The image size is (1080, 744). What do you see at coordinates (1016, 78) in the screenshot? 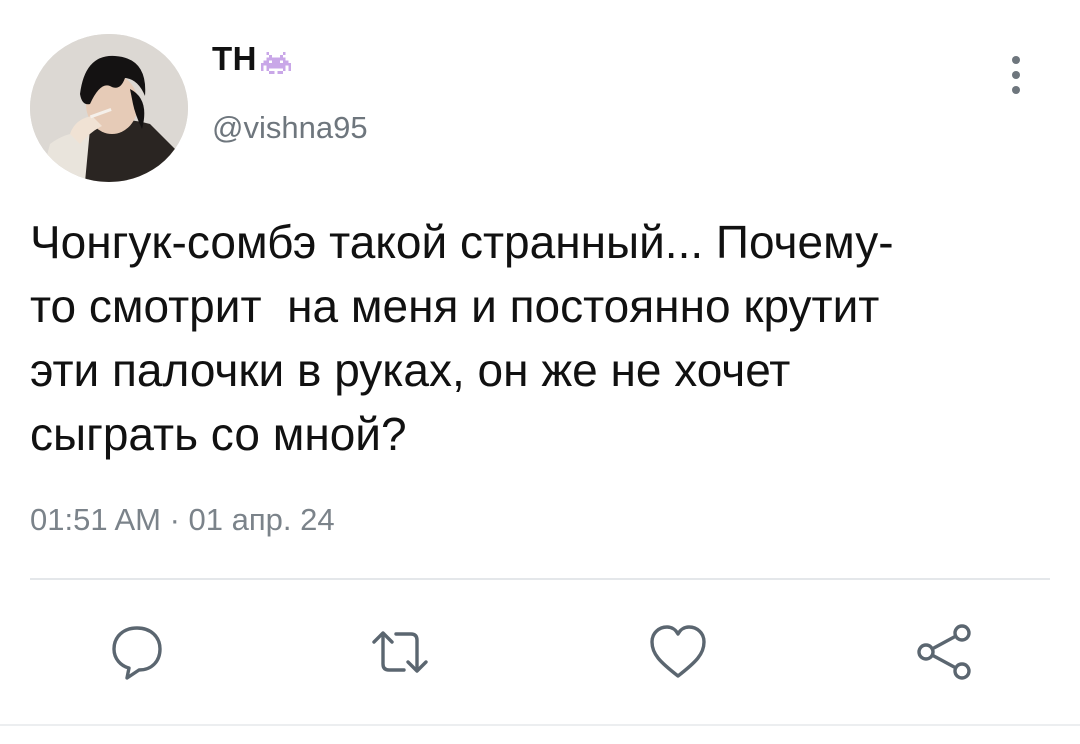
I see `more-options-icon` at bounding box center [1016, 78].